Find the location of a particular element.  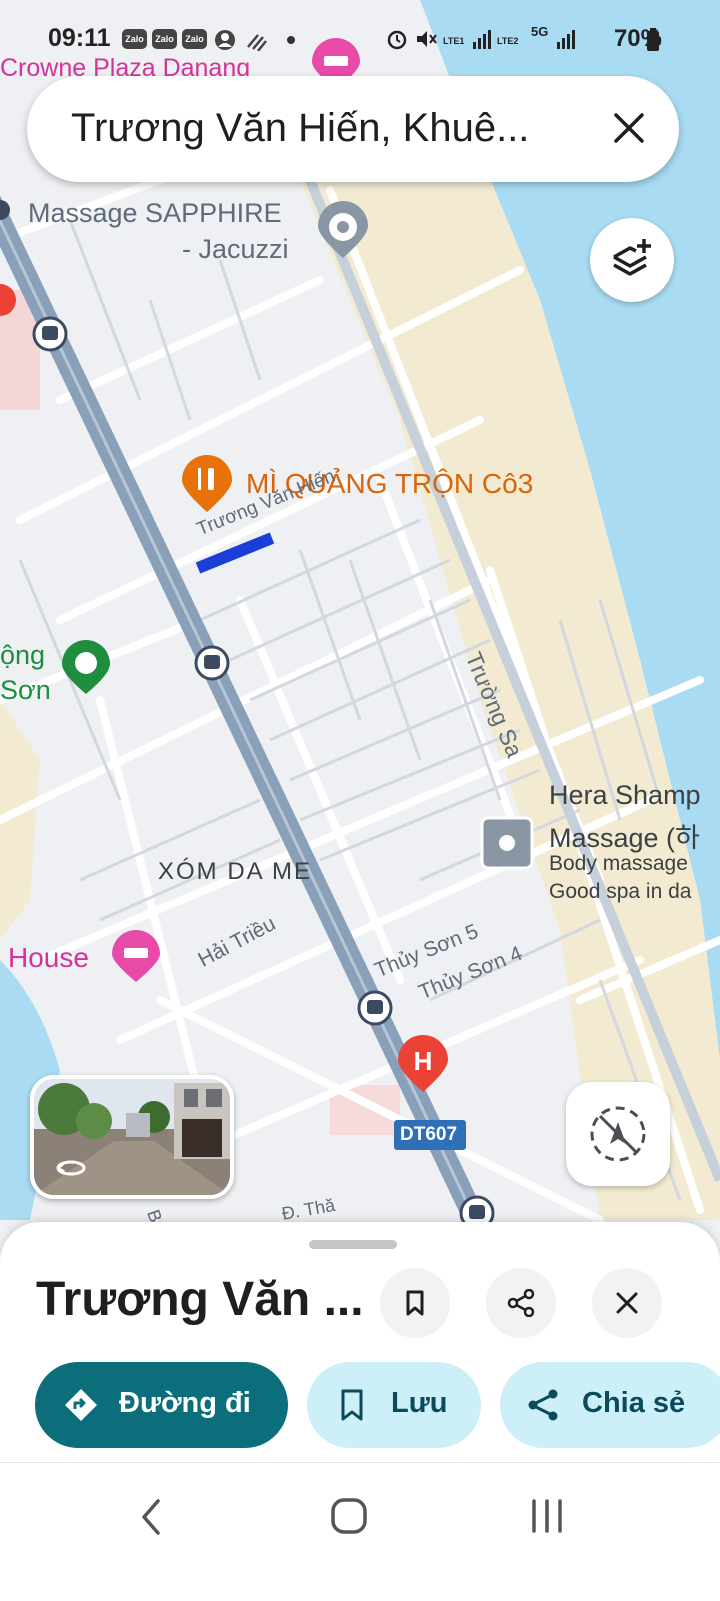

system-nav-bar is located at coordinates (360, 1531).